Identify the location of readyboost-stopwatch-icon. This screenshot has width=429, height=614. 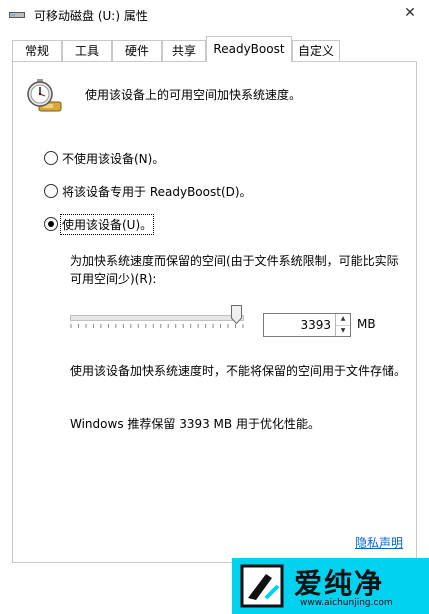
(44, 95).